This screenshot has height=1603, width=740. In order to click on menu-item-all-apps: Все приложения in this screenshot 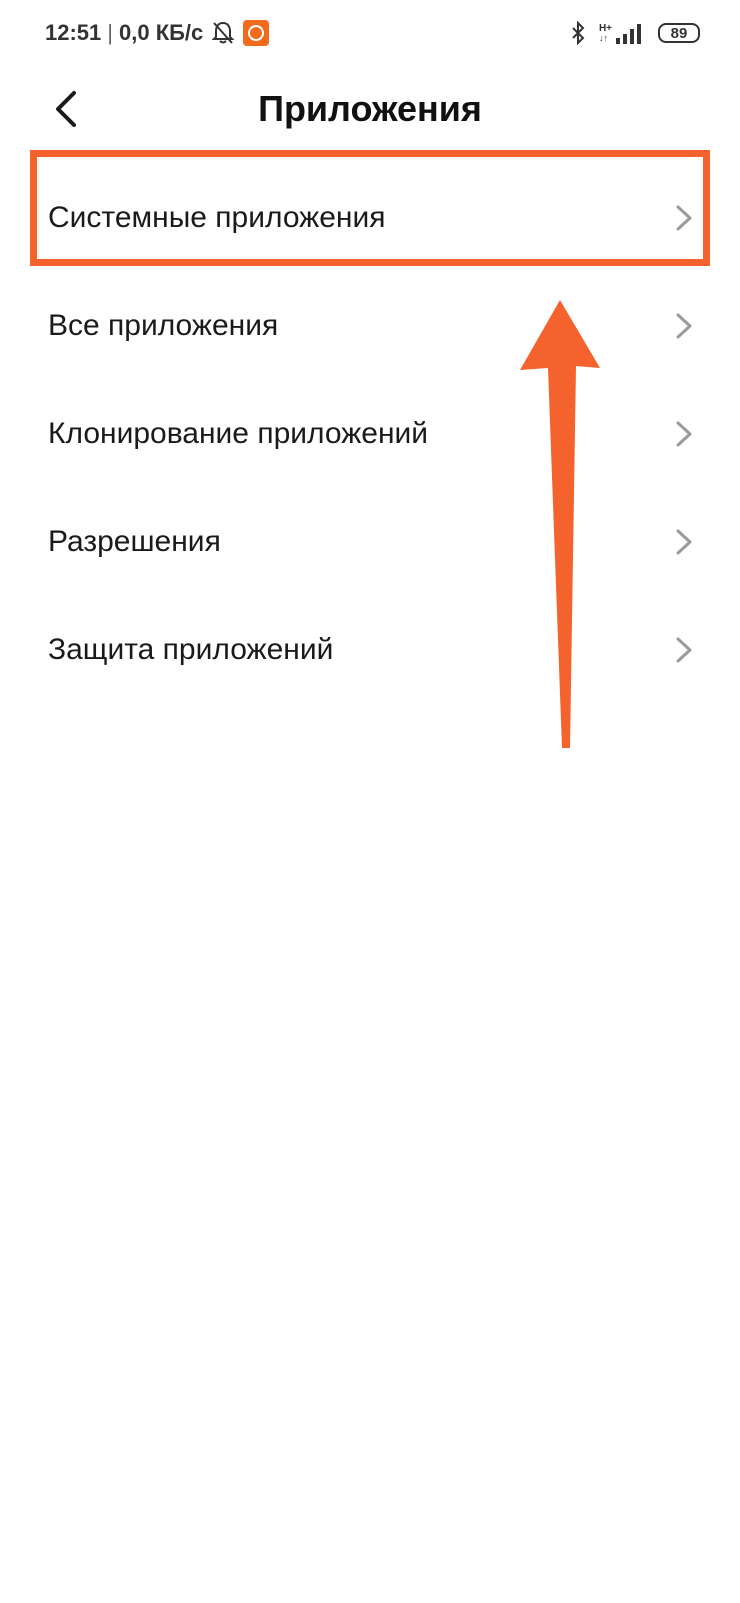, I will do `click(370, 326)`.